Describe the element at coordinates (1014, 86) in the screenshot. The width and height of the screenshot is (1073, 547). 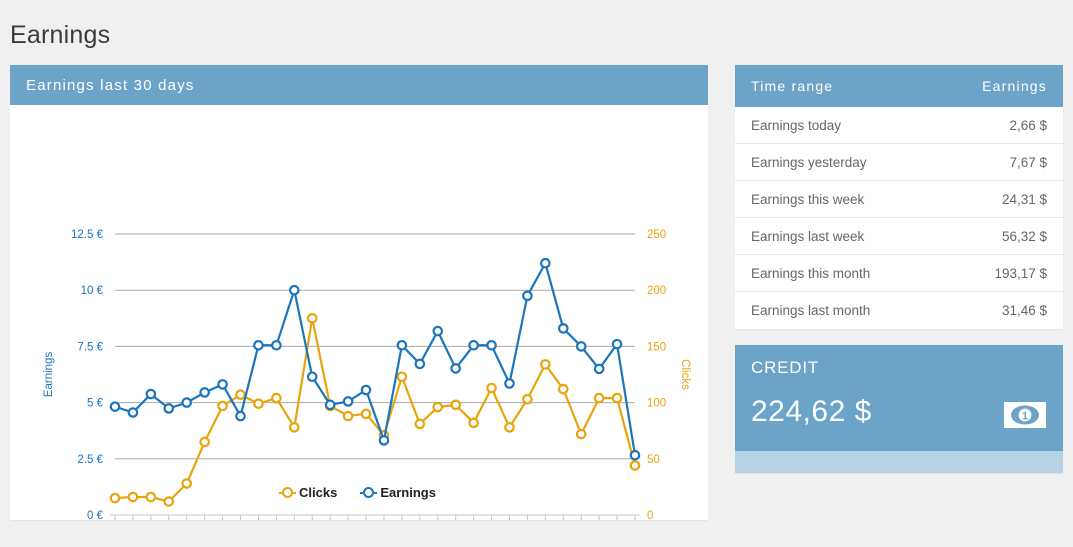
I see `column-header-earnings: Earnings` at that location.